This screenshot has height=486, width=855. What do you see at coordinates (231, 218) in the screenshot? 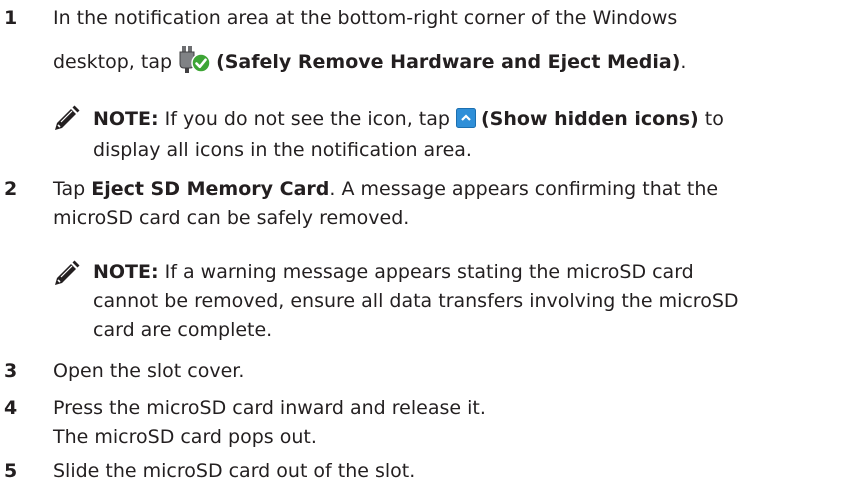
I see `step-text: microSD card can be safely removed.` at bounding box center [231, 218].